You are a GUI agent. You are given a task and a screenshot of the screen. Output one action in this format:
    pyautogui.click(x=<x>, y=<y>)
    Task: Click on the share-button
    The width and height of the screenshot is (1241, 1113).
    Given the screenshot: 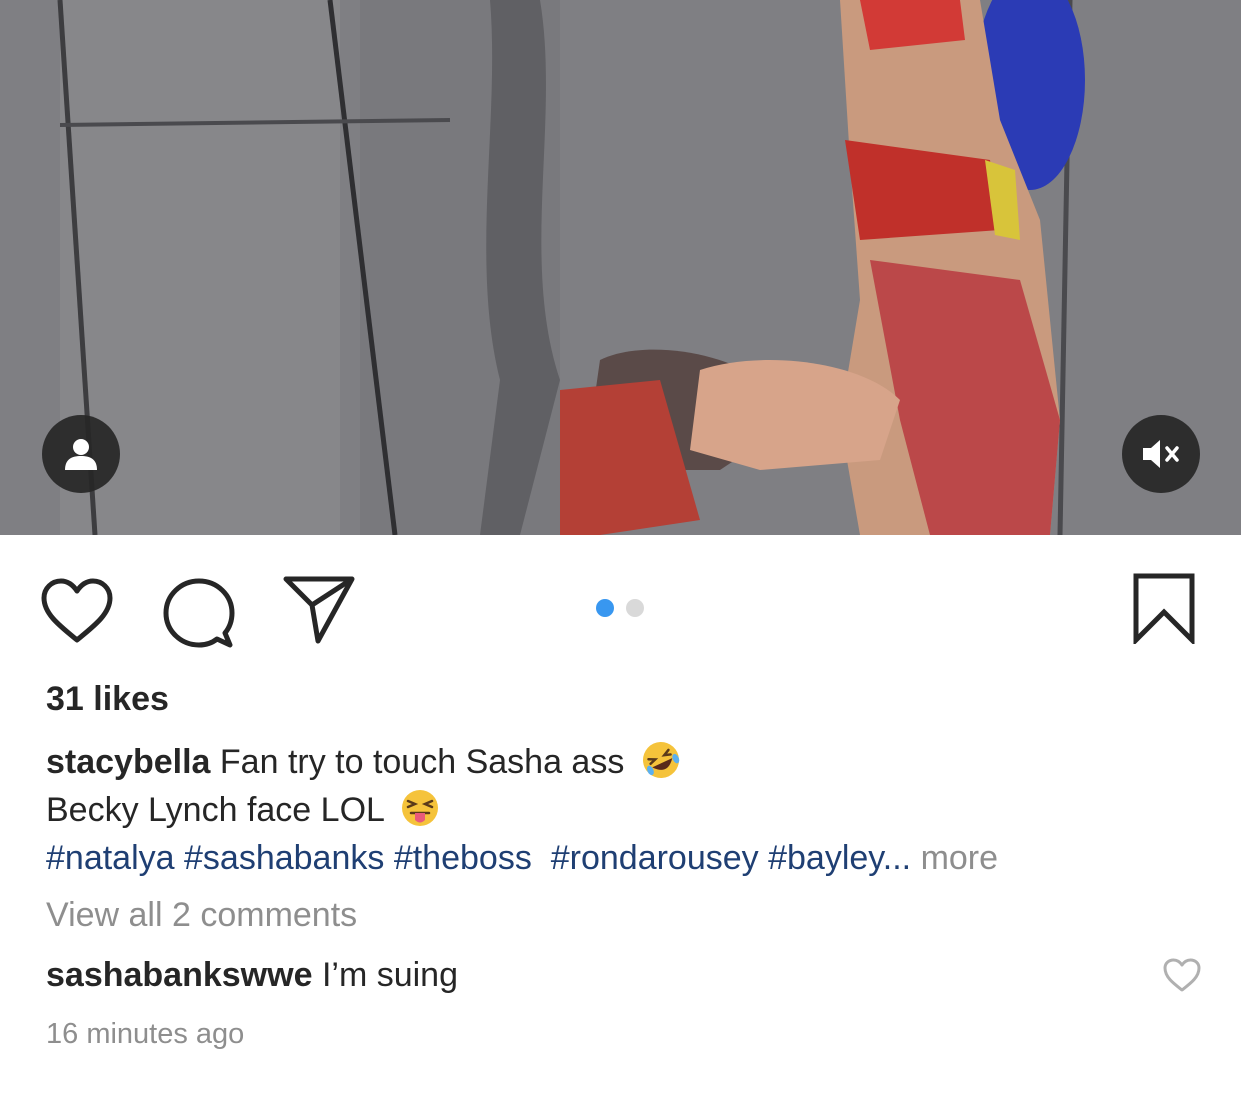 What is the action you would take?
    pyautogui.click(x=319, y=611)
    